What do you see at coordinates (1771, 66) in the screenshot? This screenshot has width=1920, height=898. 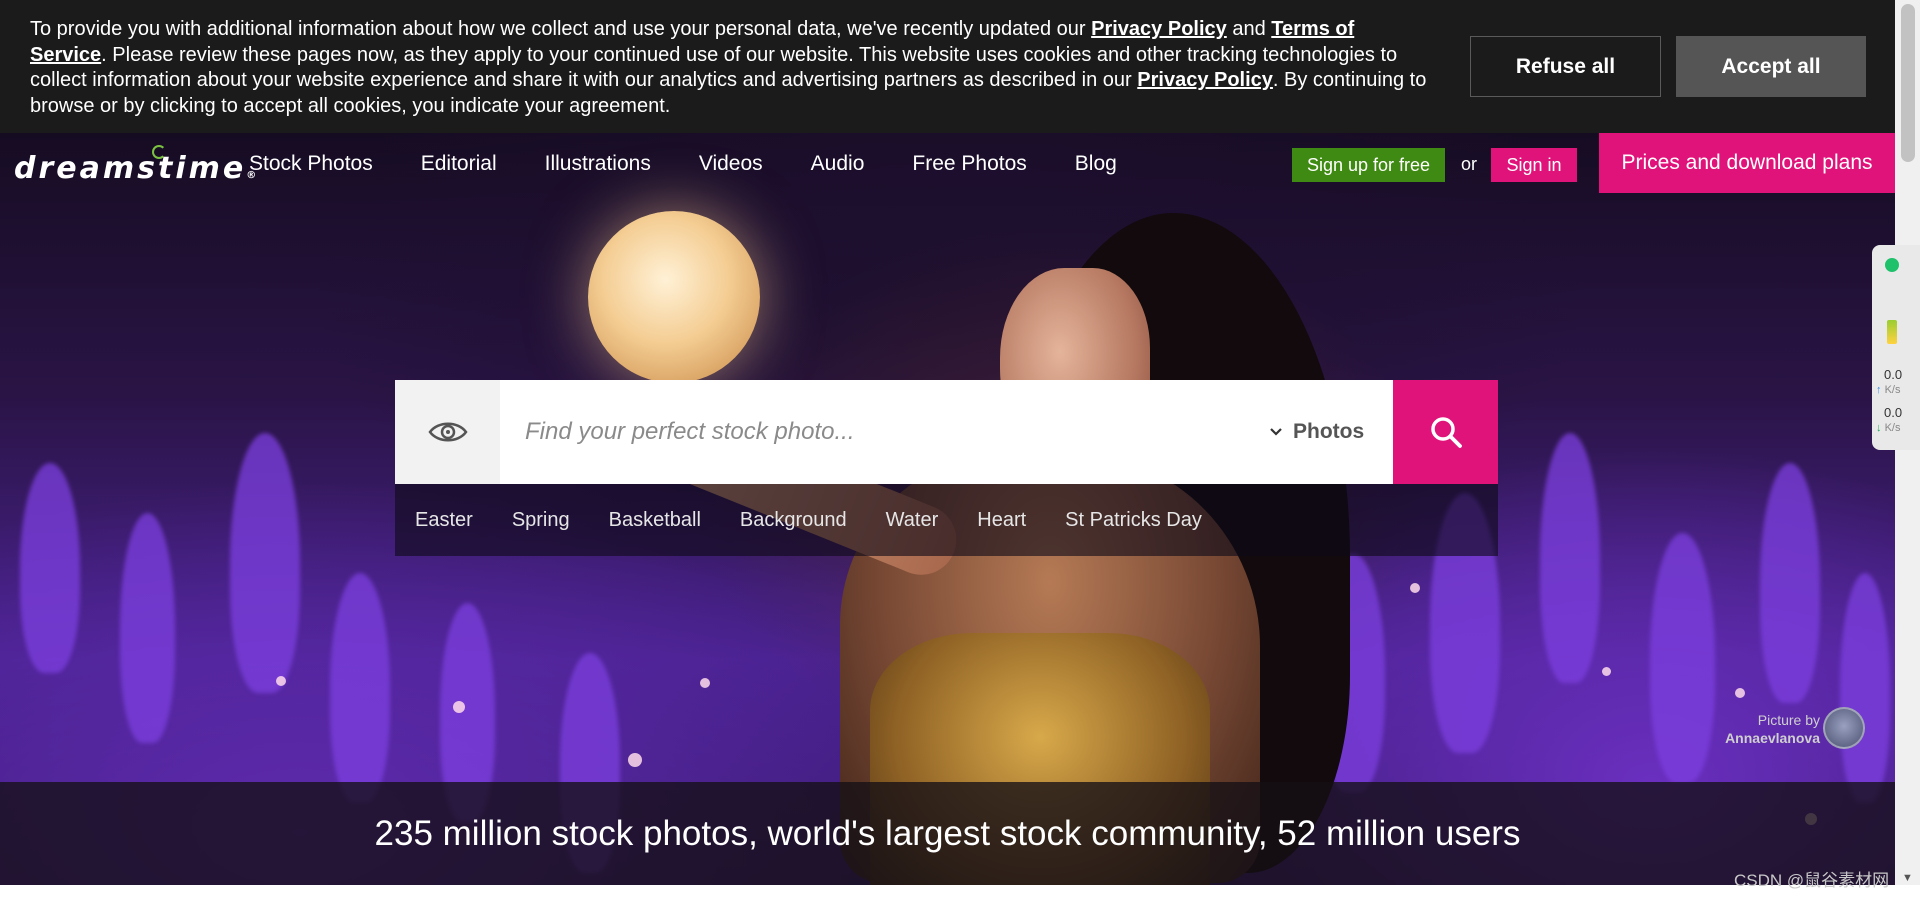 I see `accept-all-button: Accept all` at bounding box center [1771, 66].